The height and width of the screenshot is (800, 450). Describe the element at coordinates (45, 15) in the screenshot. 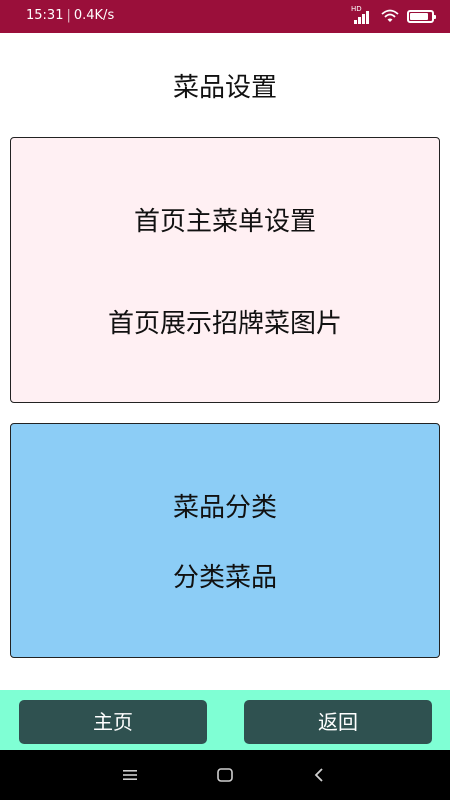

I see `status-time: 15:31` at that location.